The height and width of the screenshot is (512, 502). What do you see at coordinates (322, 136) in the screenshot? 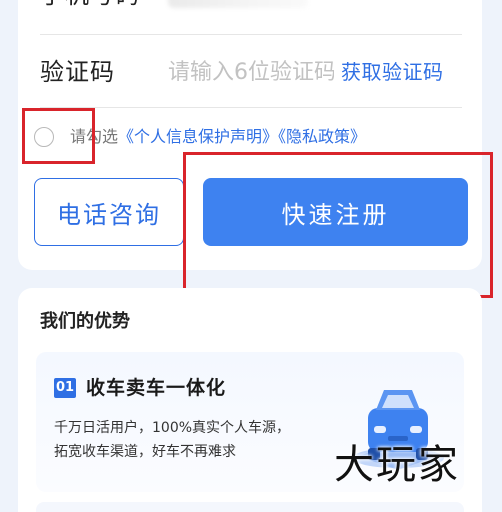
I see `privacy-policy-link: 《隐私政策》` at bounding box center [322, 136].